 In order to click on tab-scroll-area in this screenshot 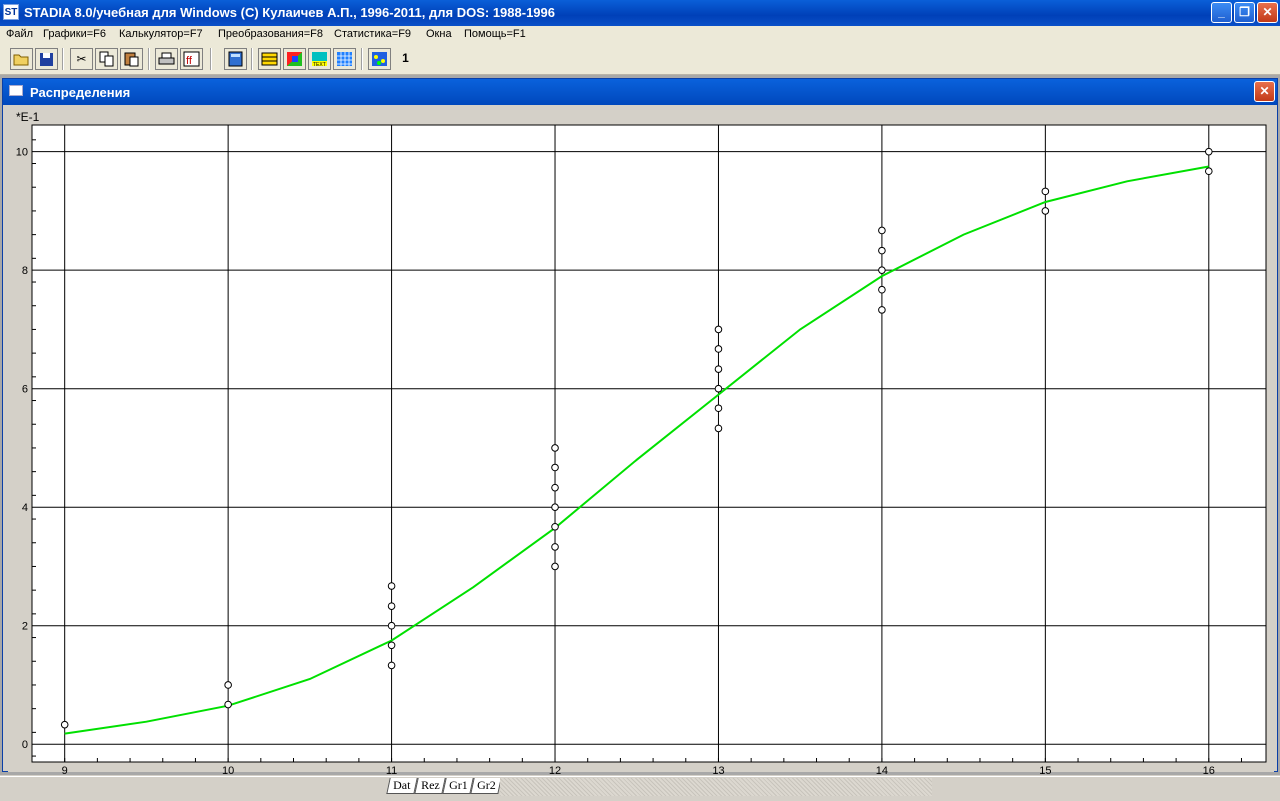, I will do `click(716, 787)`.